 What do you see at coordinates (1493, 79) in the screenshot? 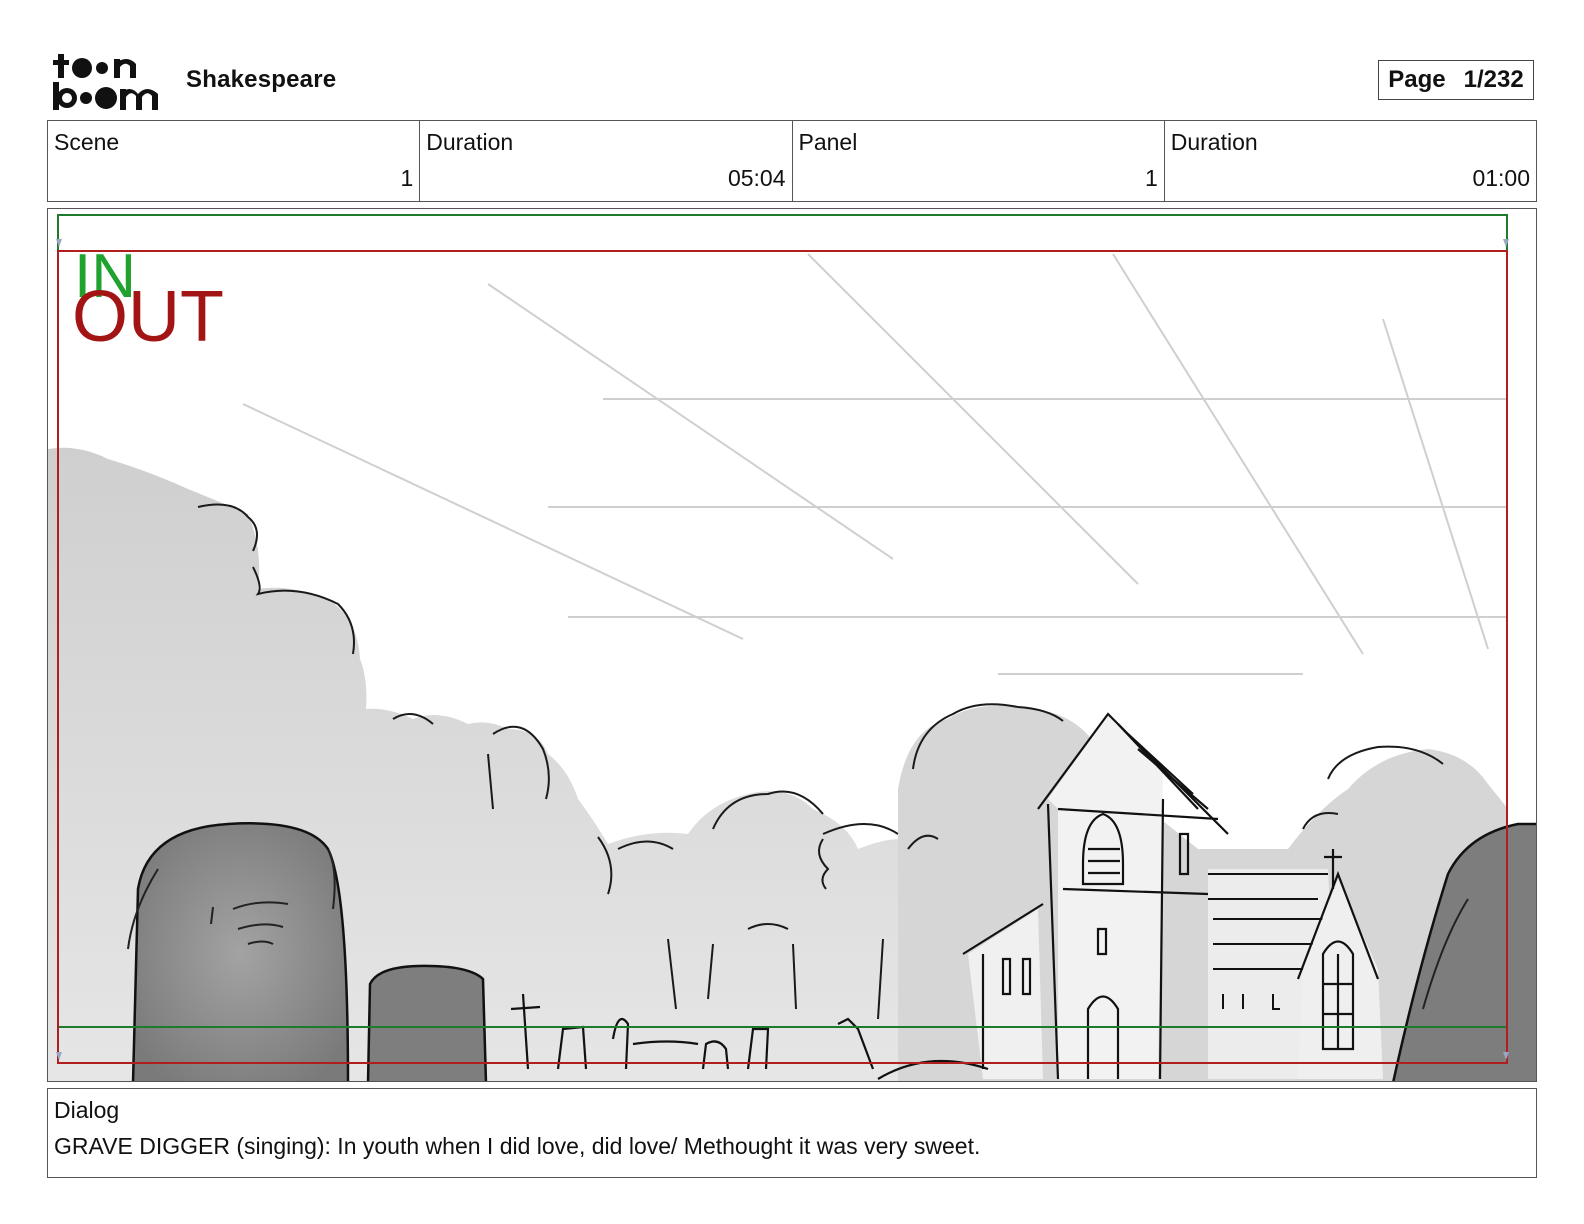
I see `page-number: 1/232` at bounding box center [1493, 79].